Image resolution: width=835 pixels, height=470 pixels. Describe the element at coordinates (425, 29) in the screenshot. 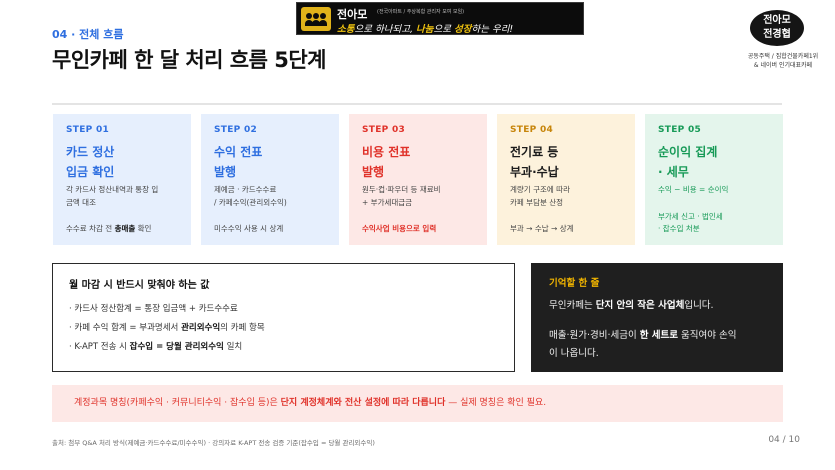

I see `banner-slogan: 소통으로 하나되고, 나눔으로 성장하는 우리!` at that location.